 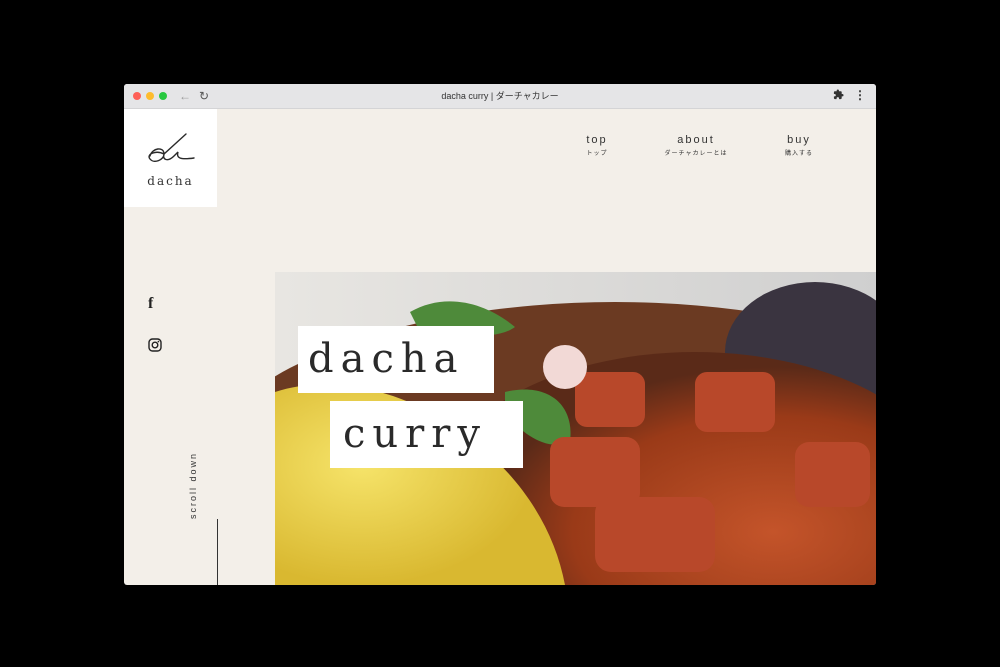 I want to click on nav-item-top: top トップ, so click(x=597, y=145).